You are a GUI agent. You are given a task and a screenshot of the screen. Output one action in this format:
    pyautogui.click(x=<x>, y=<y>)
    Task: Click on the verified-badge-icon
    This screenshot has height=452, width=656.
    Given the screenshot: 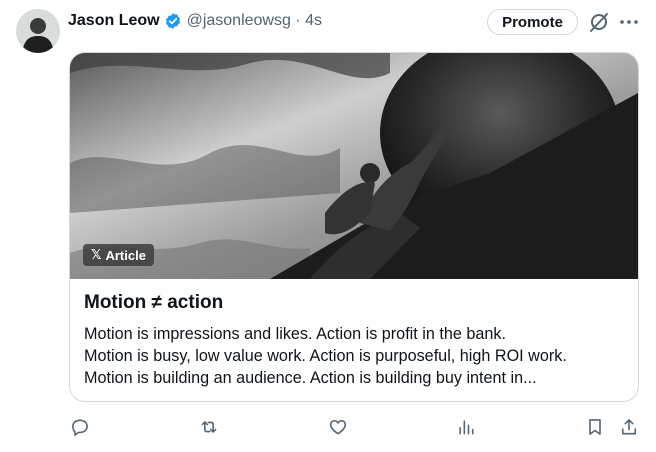 What is the action you would take?
    pyautogui.click(x=173, y=21)
    